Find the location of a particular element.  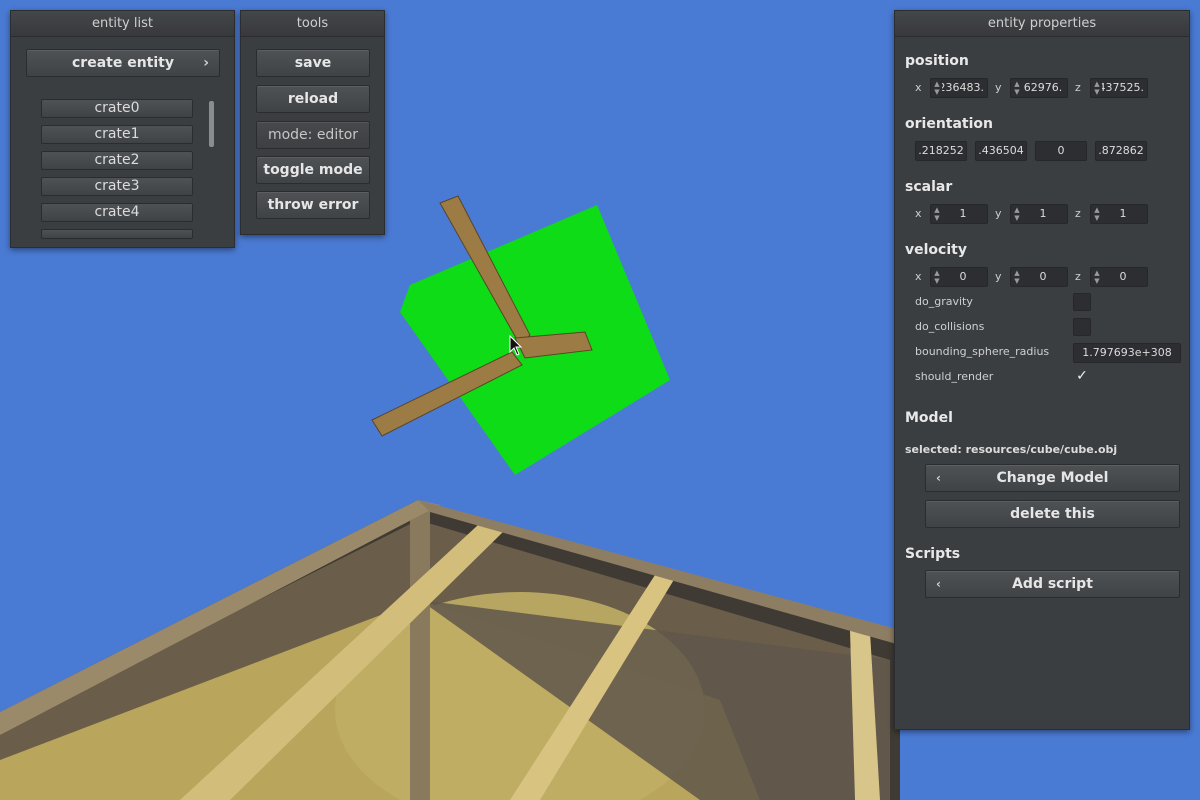

save-button: save is located at coordinates (313, 63).